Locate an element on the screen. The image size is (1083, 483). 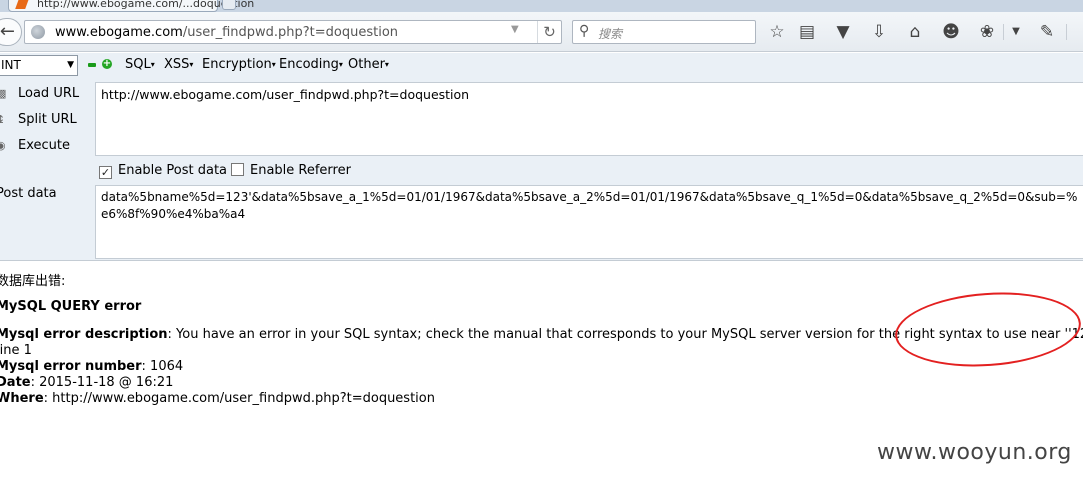
browser-tab: http://www.ebogame.com/...doquestion is located at coordinates (131, 6).